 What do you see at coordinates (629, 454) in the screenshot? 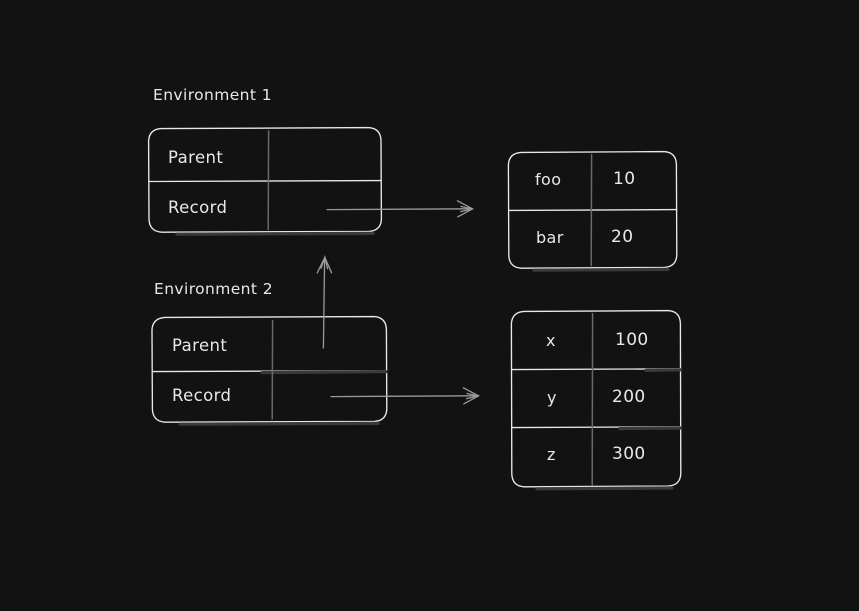
I see `record-table-2-value-z: 300` at bounding box center [629, 454].